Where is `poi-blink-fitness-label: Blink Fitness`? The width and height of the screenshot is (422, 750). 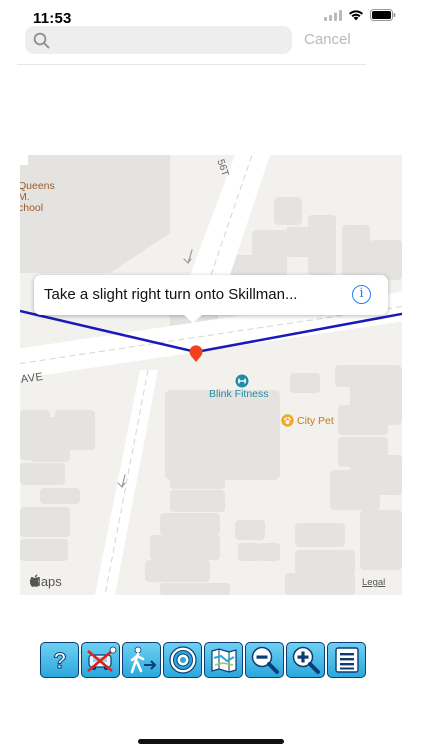
poi-blink-fitness-label: Blink Fitness is located at coordinates (239, 394).